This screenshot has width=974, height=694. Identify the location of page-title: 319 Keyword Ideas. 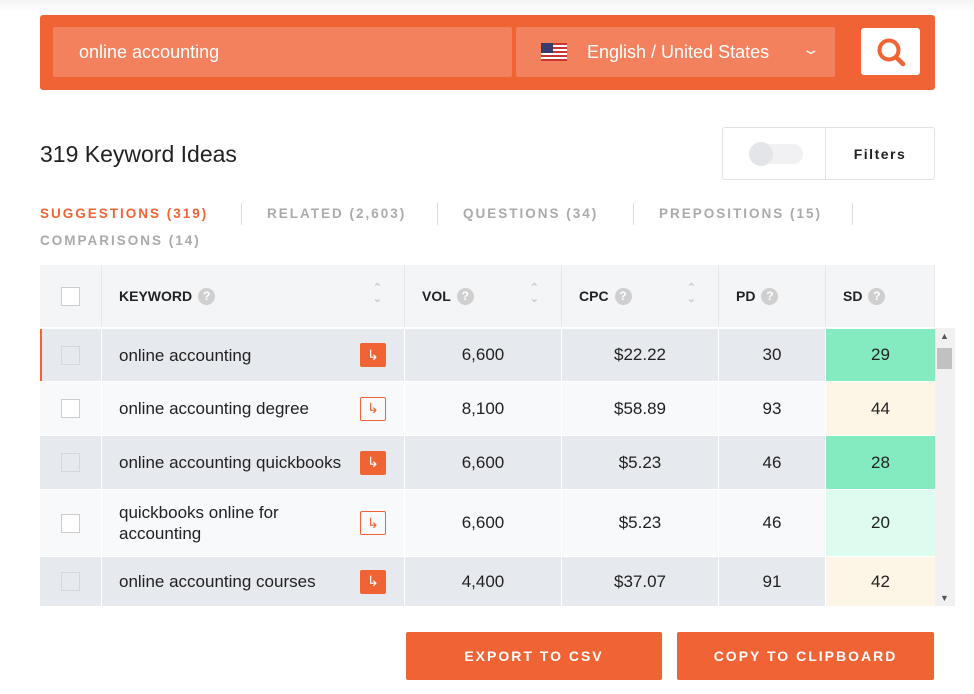
(138, 154).